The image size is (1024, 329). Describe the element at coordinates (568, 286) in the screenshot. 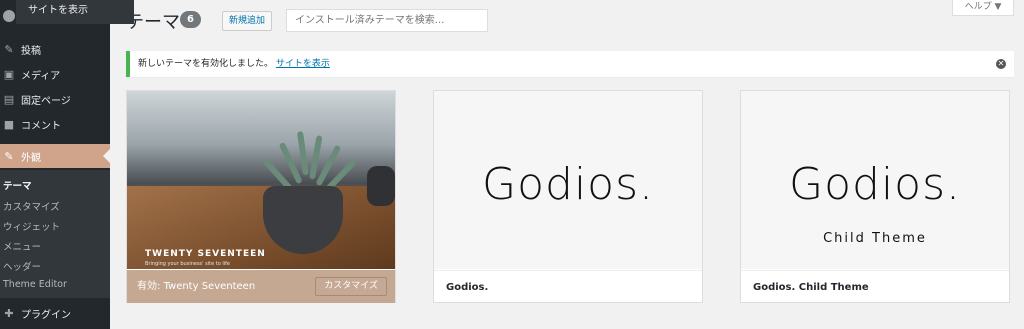

I see `theme-name: Godios.` at that location.